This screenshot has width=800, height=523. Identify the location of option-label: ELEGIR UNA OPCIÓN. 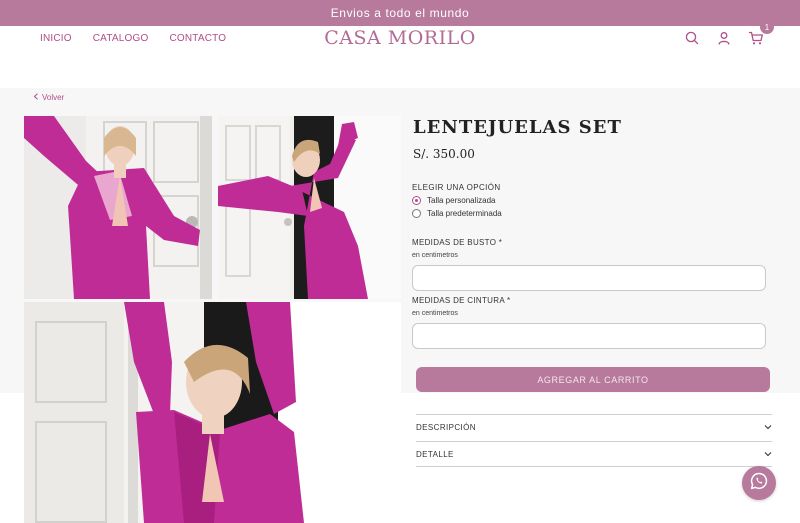
(456, 187).